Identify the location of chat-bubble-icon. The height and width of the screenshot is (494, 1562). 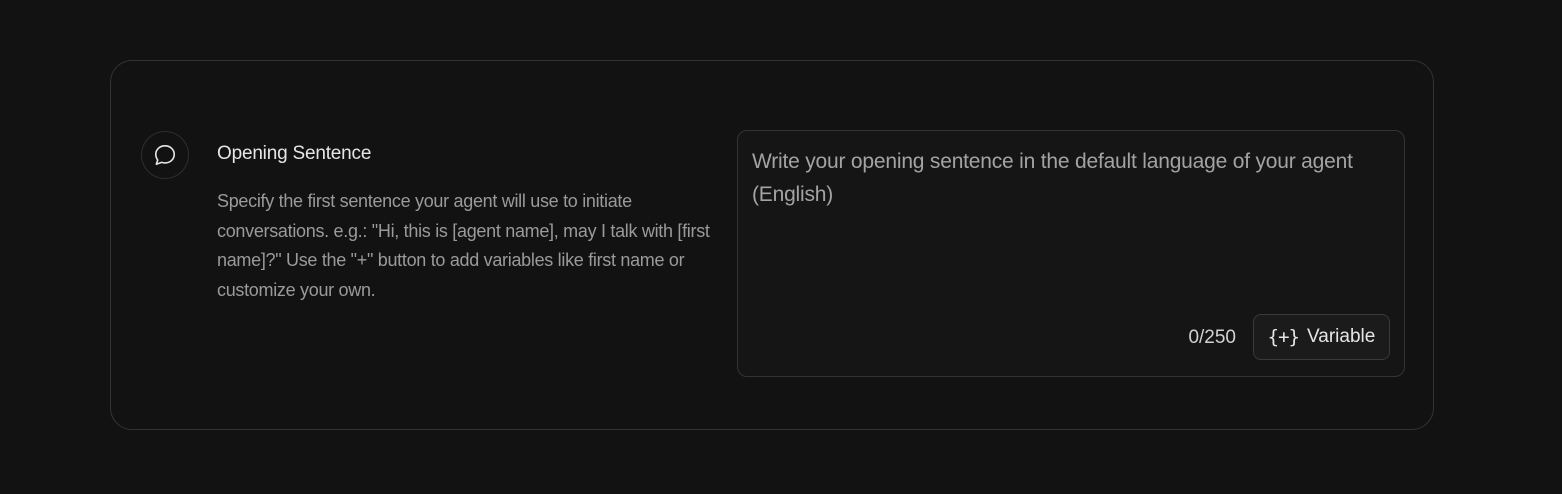
(165, 155).